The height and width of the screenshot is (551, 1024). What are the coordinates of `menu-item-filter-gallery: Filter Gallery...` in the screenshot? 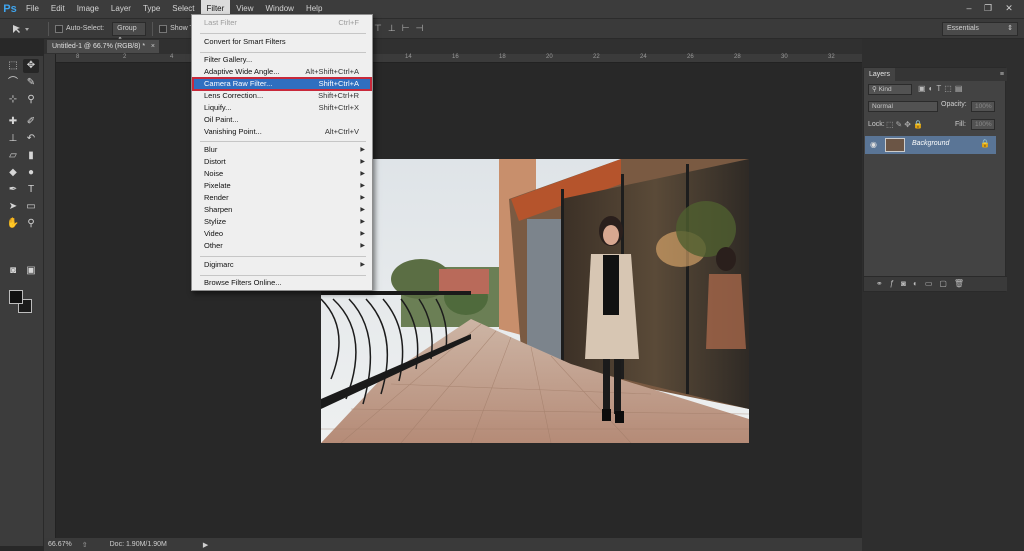 It's located at (282, 60).